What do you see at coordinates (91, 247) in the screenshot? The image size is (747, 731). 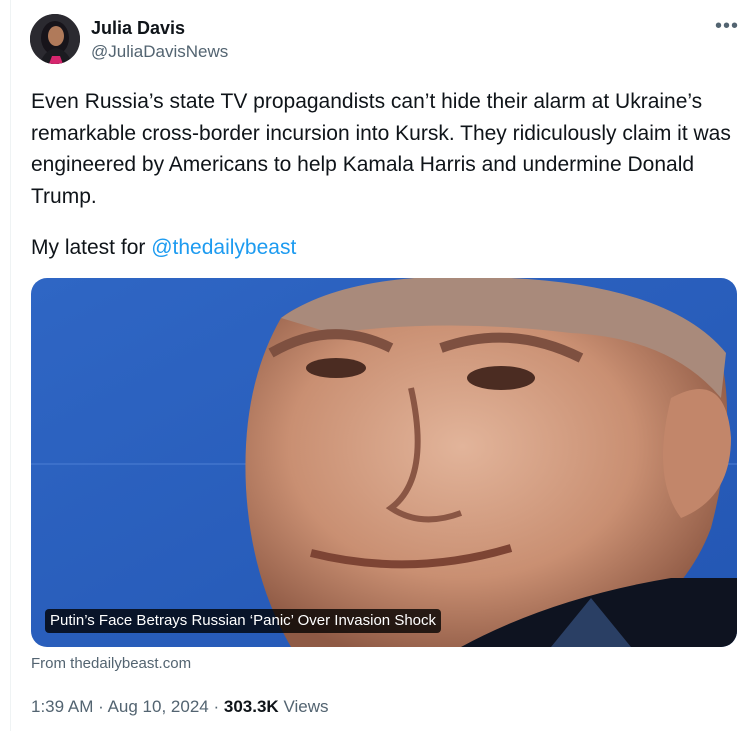 I see `byline-prefix: My latest for` at bounding box center [91, 247].